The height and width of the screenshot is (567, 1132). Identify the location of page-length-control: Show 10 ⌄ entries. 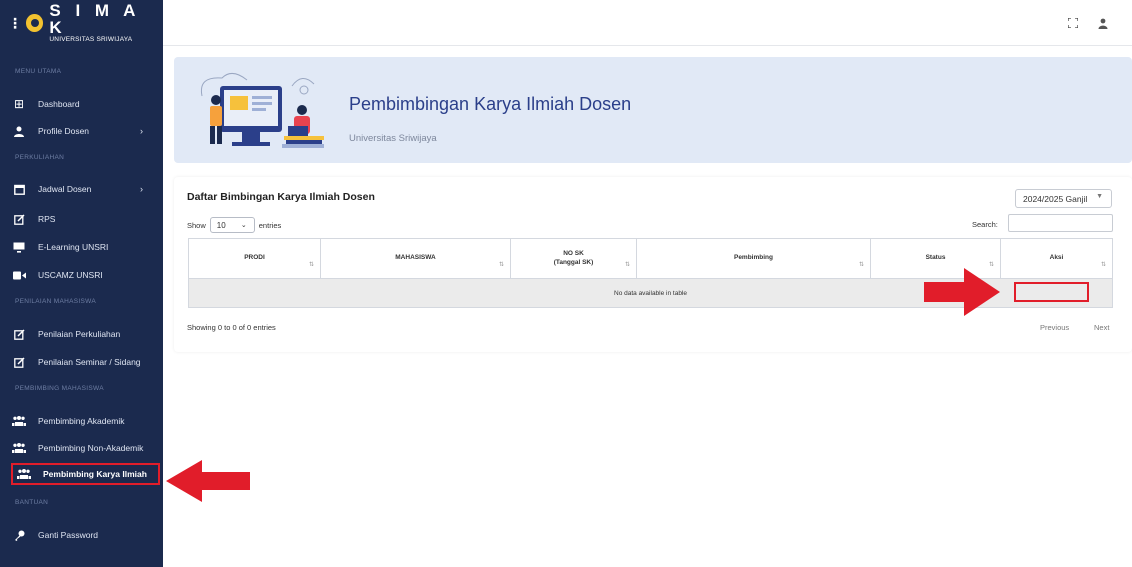
(234, 225).